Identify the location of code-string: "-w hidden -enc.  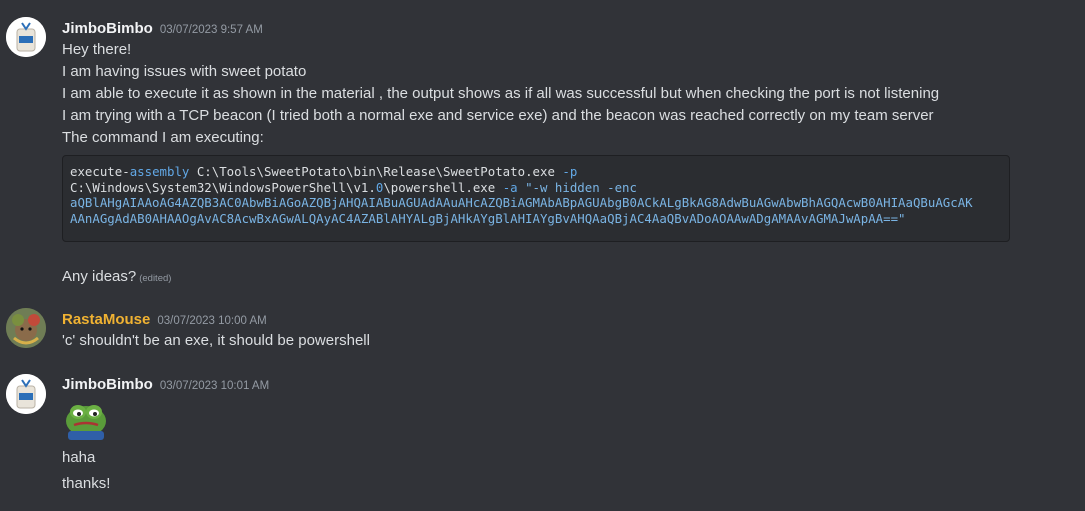
(581, 187).